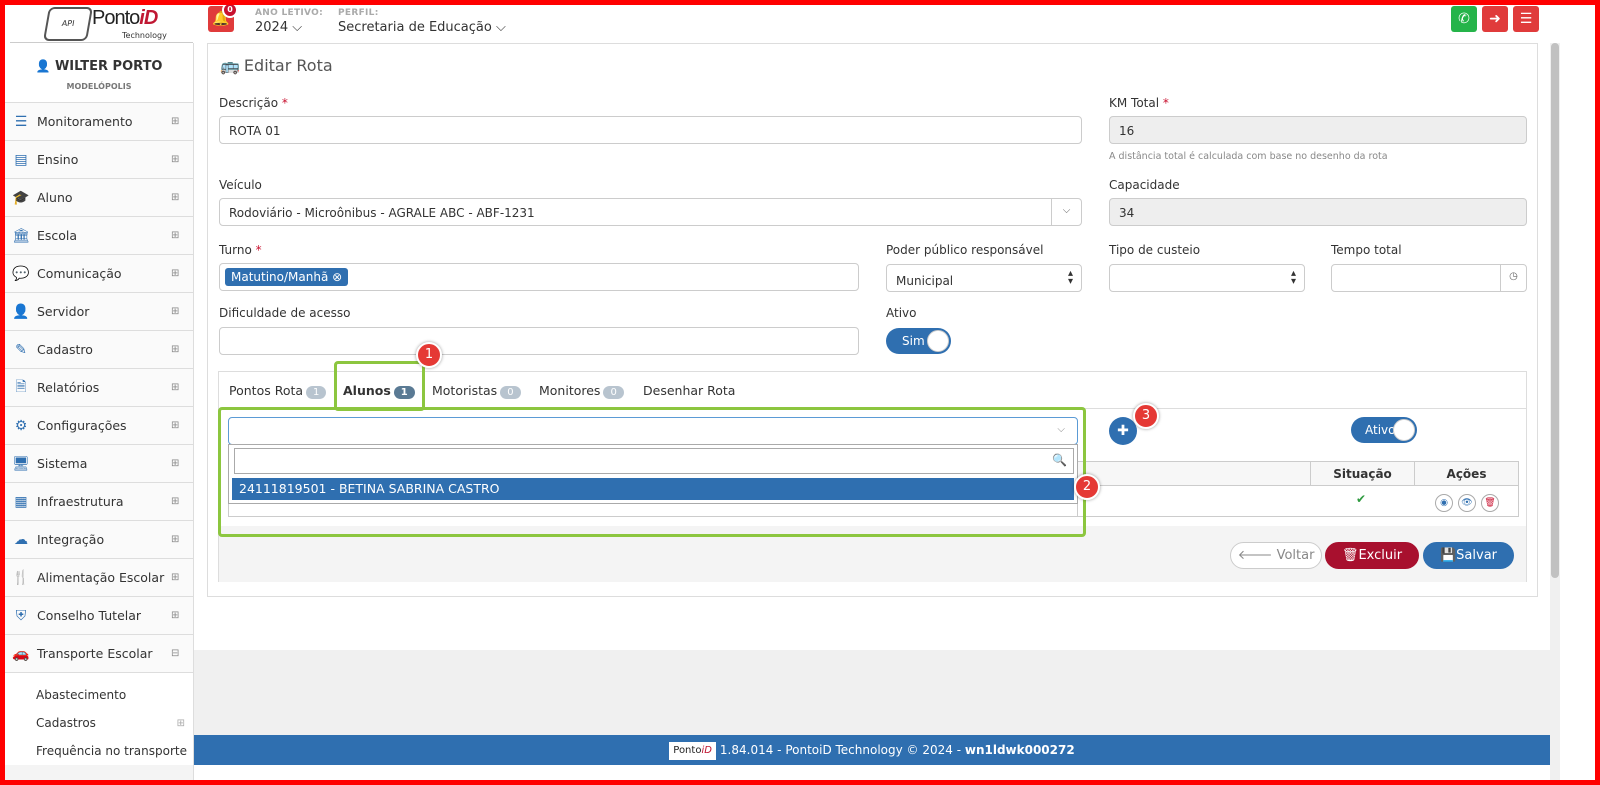 This screenshot has height=785, width=1600. I want to click on logo-text: PontoiD, so click(125, 18).